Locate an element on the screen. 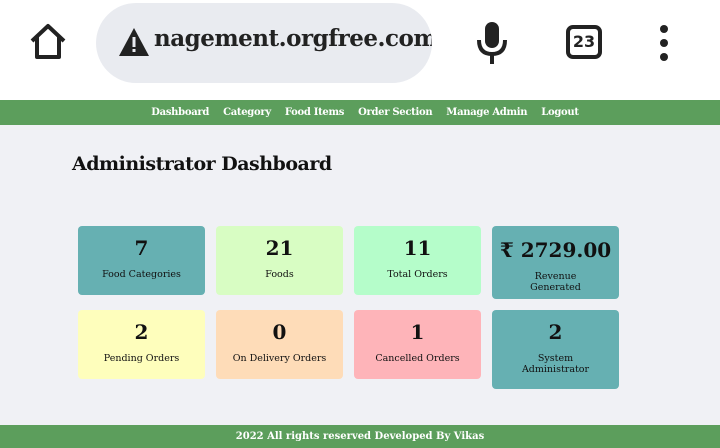 The height and width of the screenshot is (448, 720). home-icon is located at coordinates (48, 42).